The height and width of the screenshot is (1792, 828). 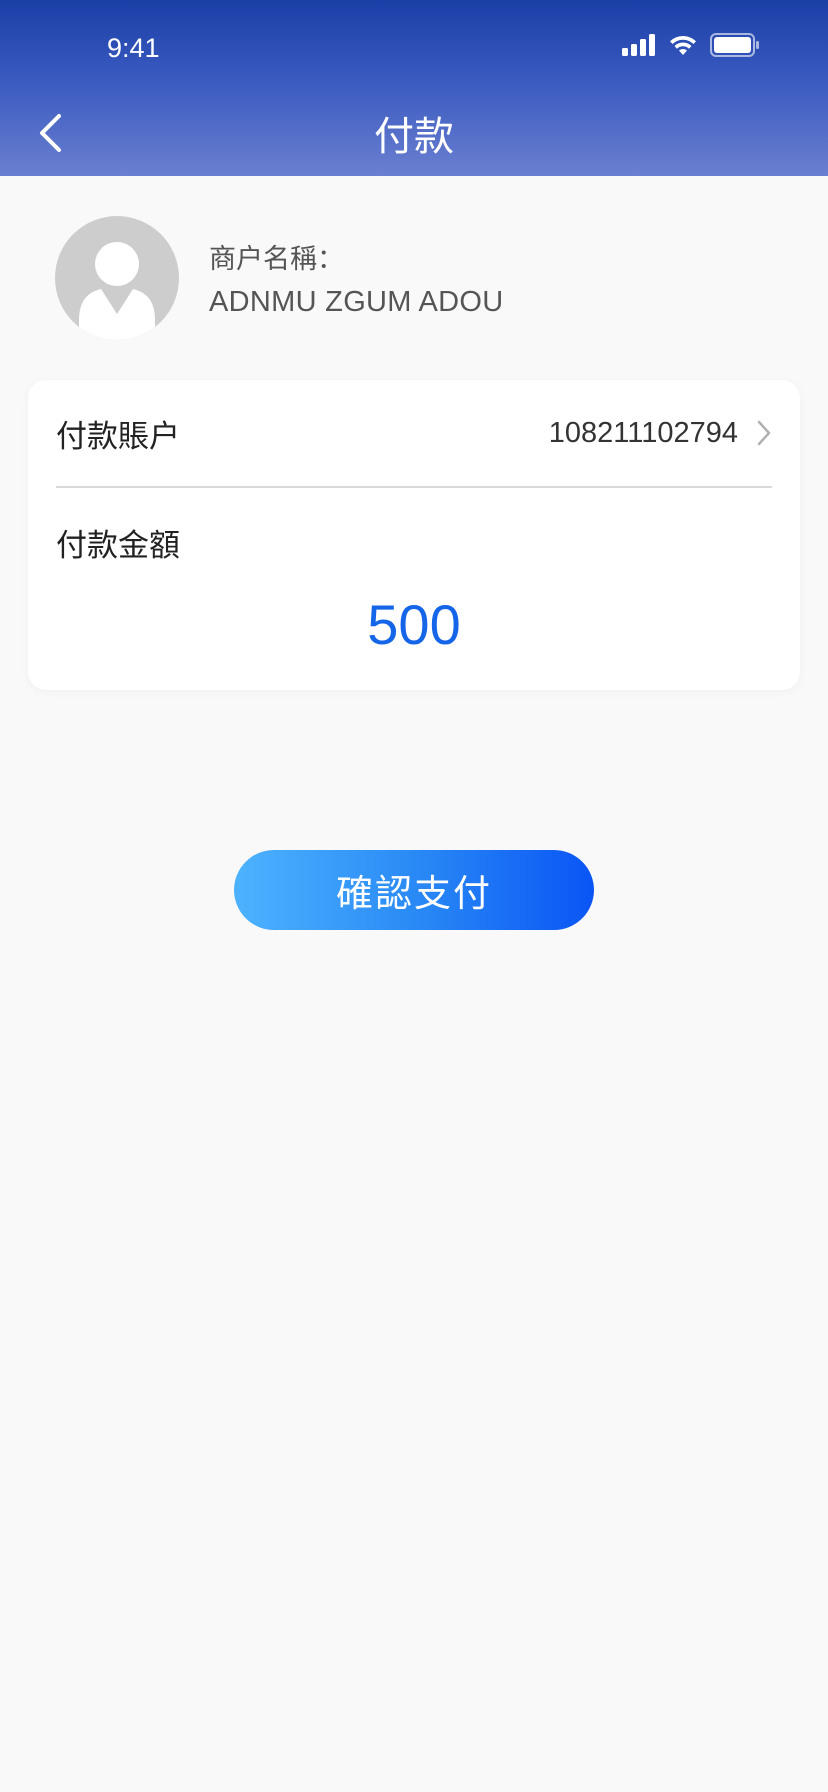 I want to click on merchant-info: 商户名稱： ADNMU ZGUM ADOU, so click(x=279, y=278).